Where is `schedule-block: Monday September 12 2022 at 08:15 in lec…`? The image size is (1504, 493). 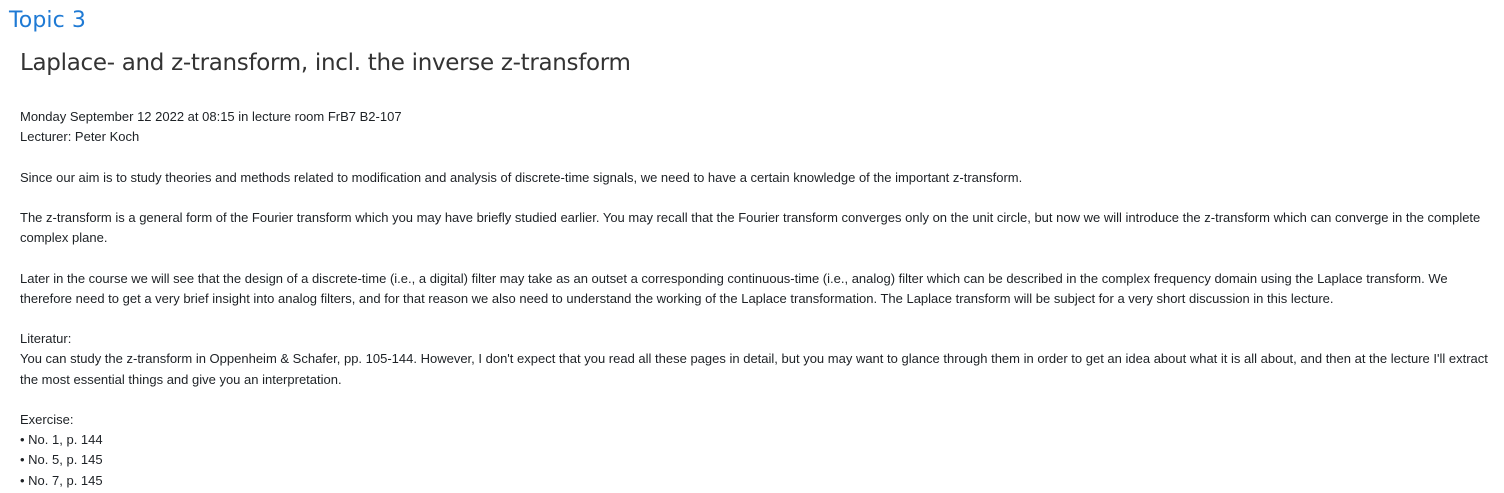 schedule-block: Monday September 12 2022 at 08:15 in lec… is located at coordinates (761, 127).